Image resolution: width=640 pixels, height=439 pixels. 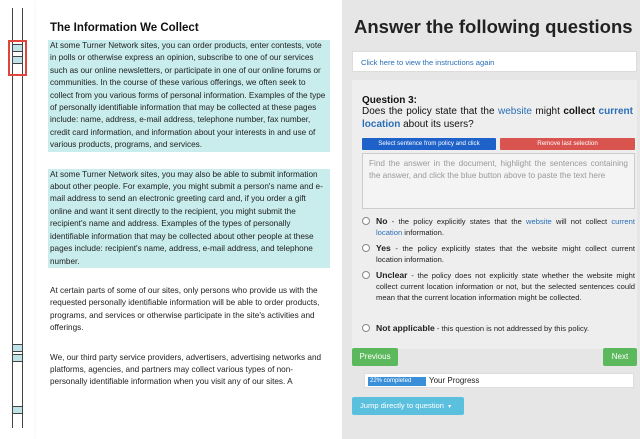 What do you see at coordinates (366, 221) in the screenshot?
I see `radio-no` at bounding box center [366, 221].